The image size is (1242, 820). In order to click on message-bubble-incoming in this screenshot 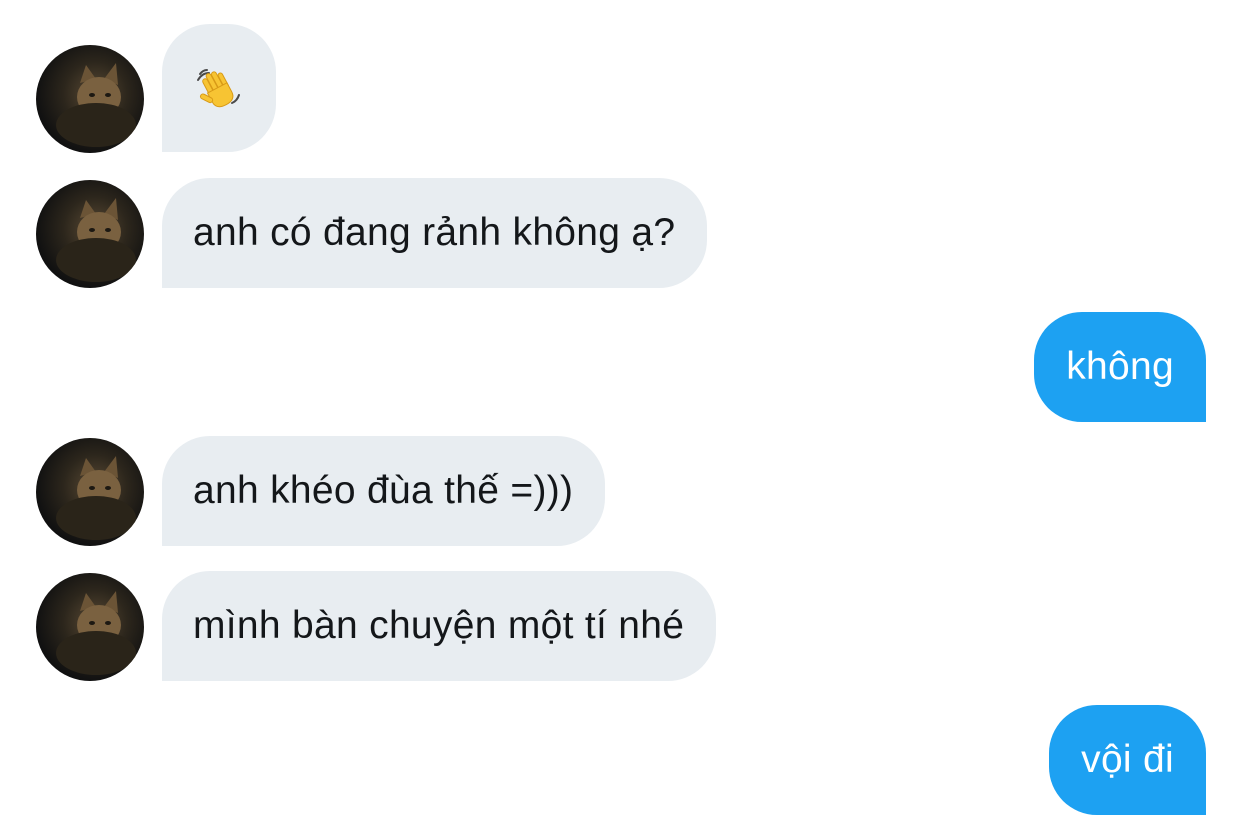, I will do `click(219, 88)`.